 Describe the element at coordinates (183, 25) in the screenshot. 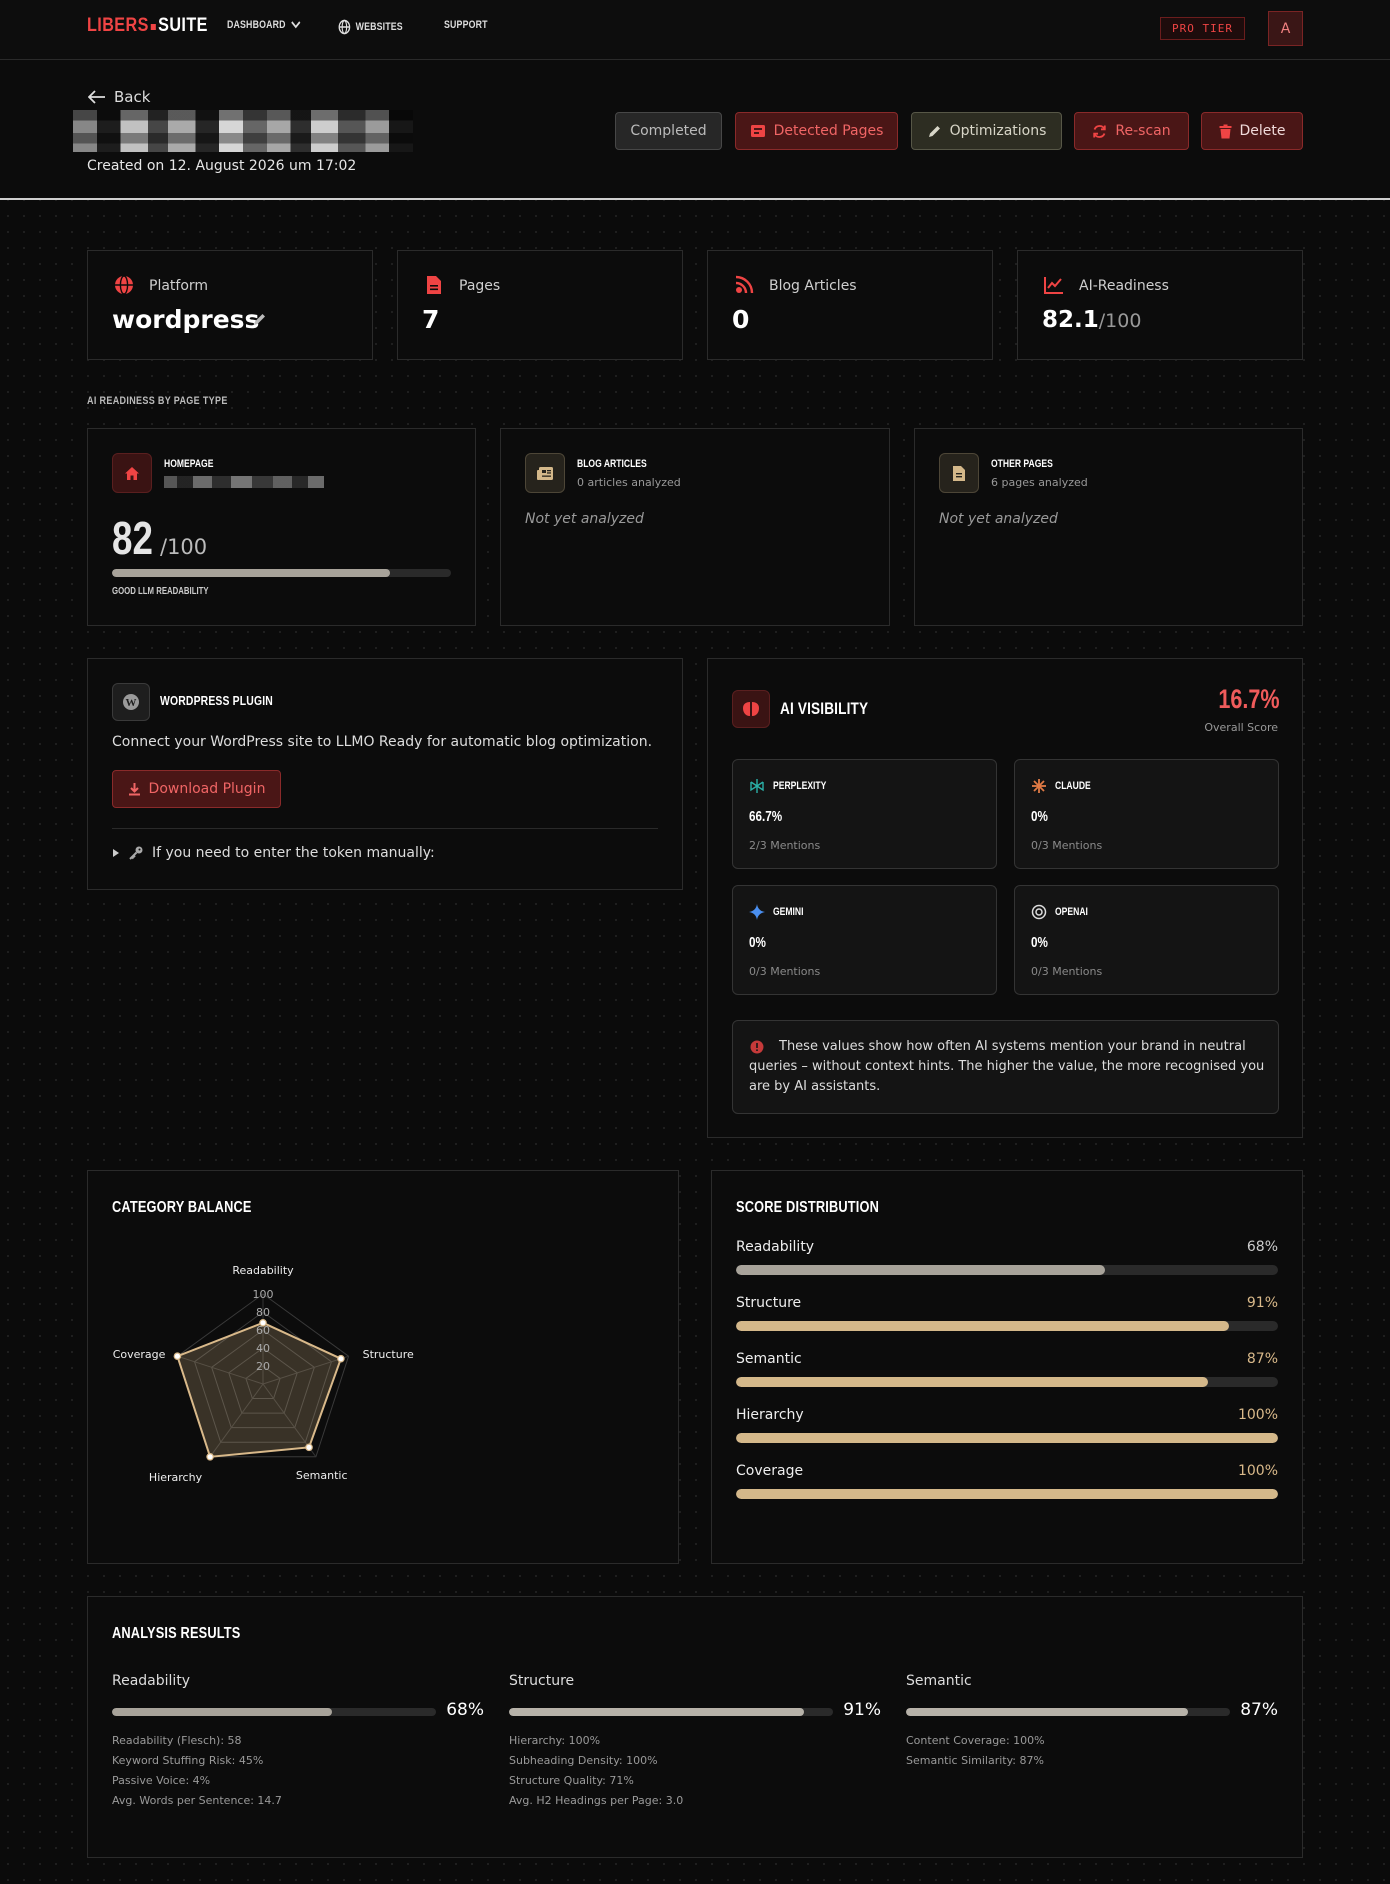

I see `logo-text-secondary: SUITE` at that location.